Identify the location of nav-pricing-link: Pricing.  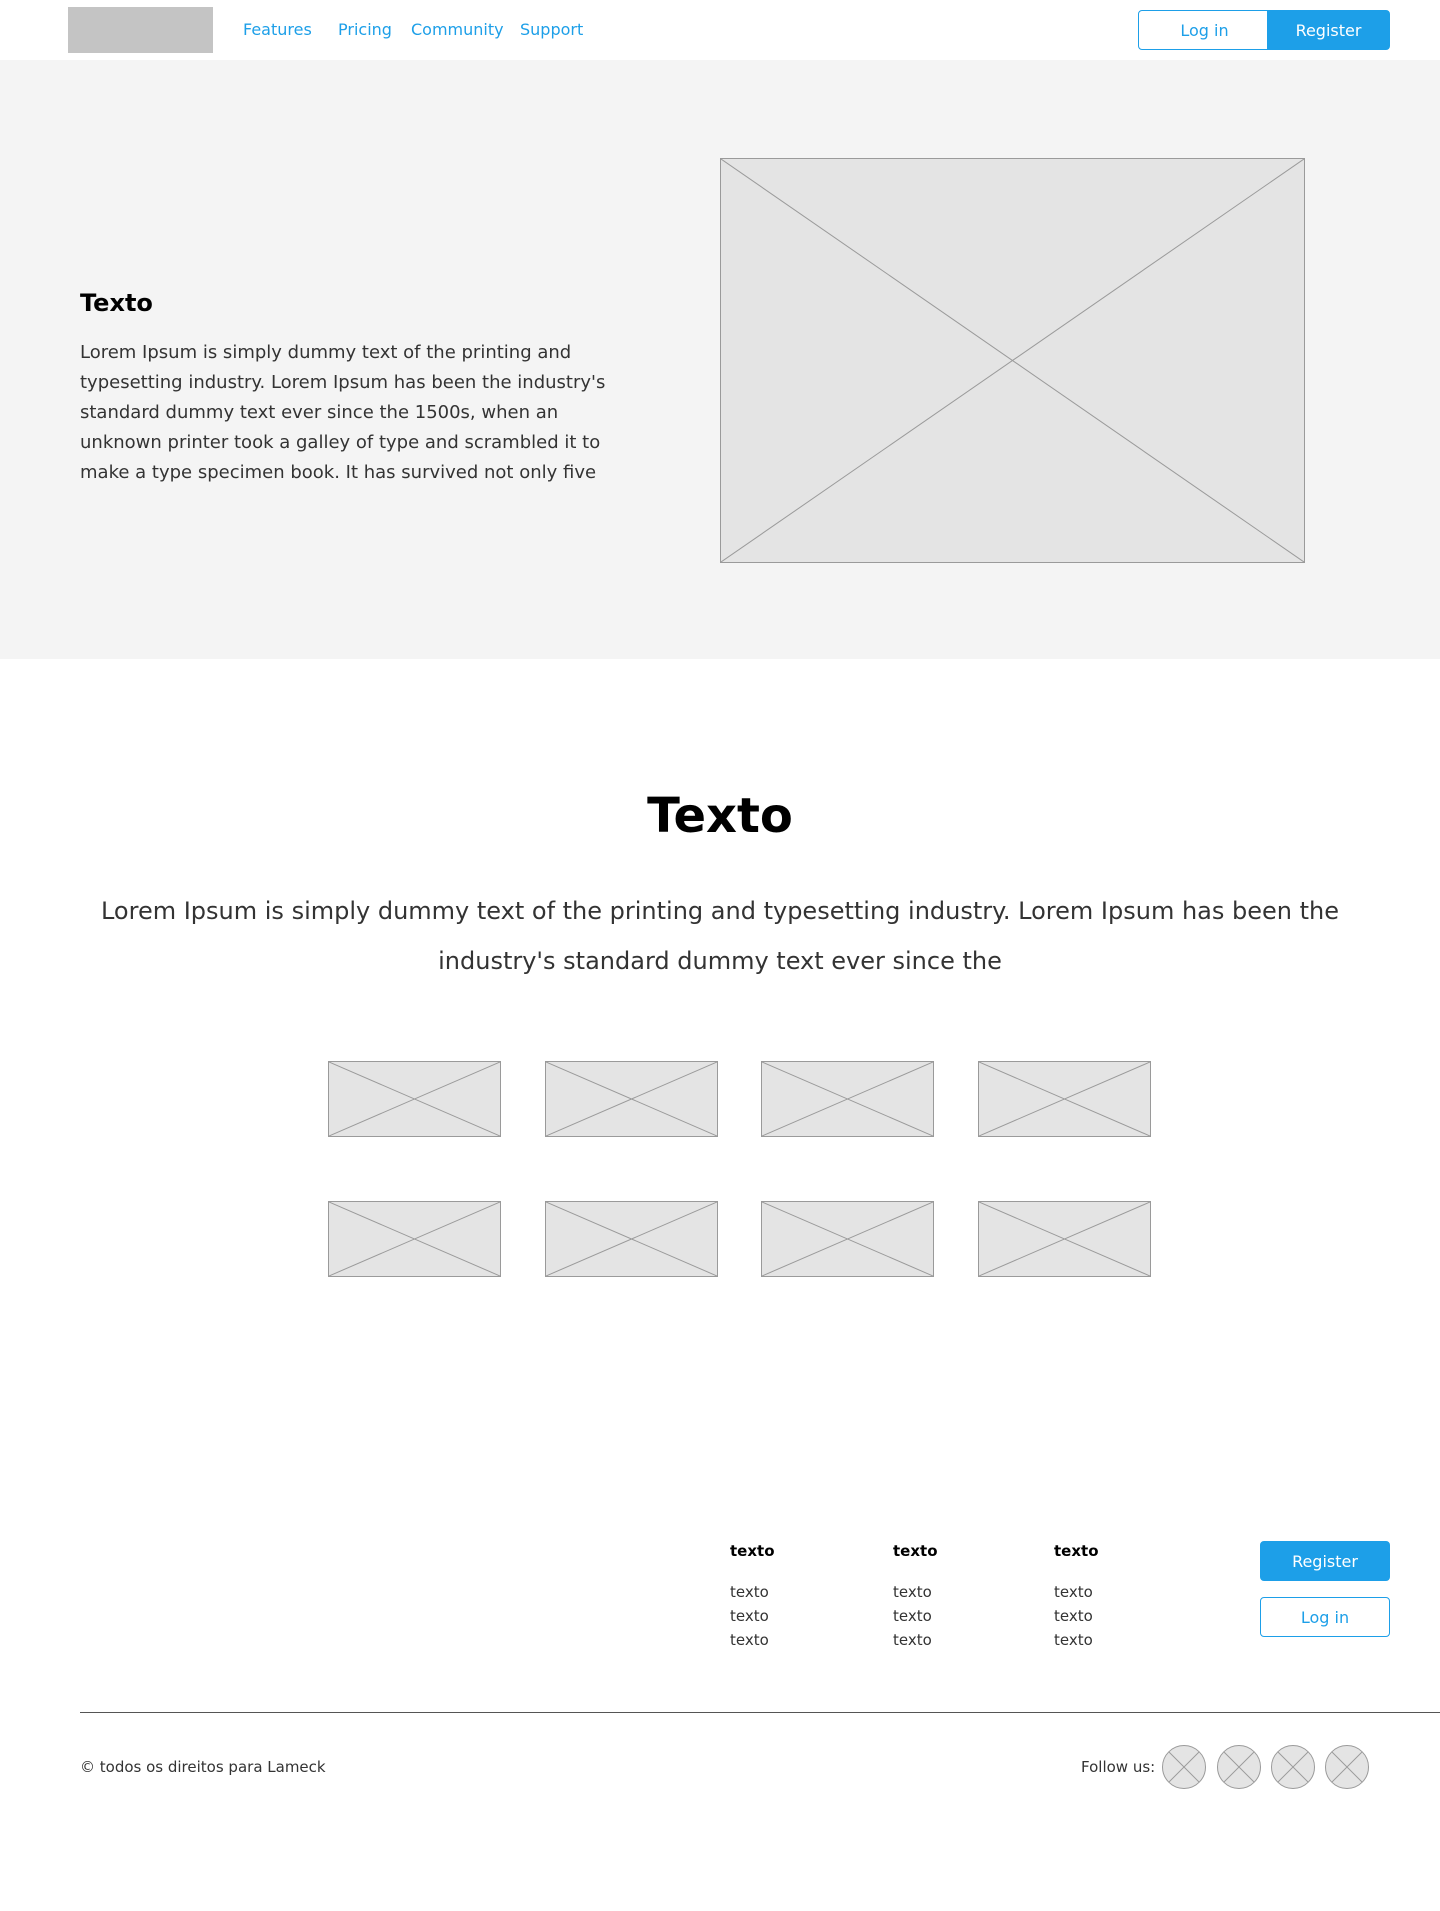
(365, 29).